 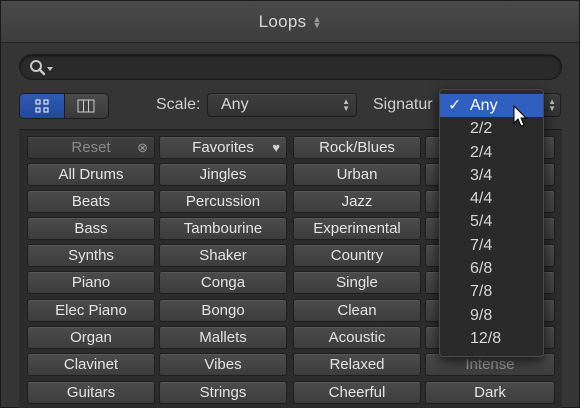 I want to click on keyword-label: Jingles, so click(x=223, y=174).